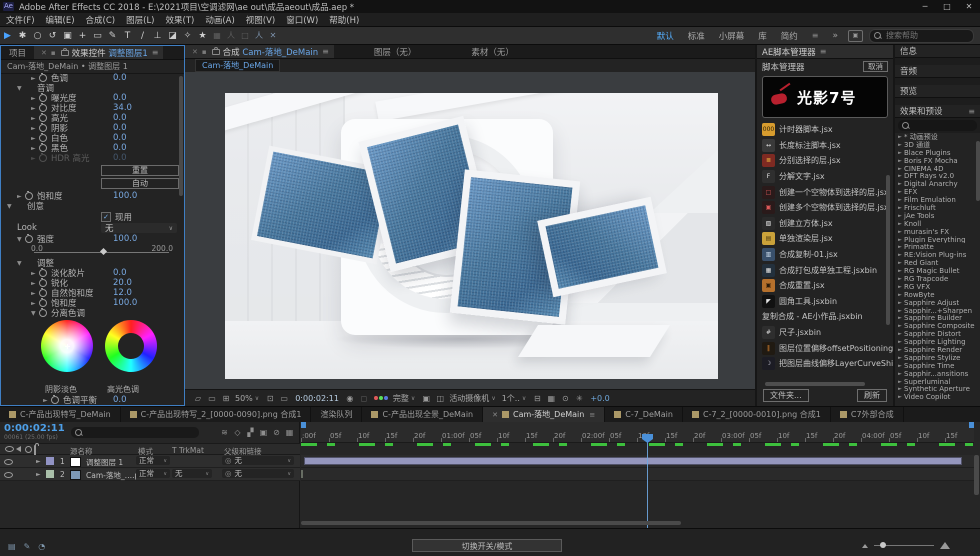  I want to click on property-row: ► 淡化胶片 0.0, so click(90, 273).